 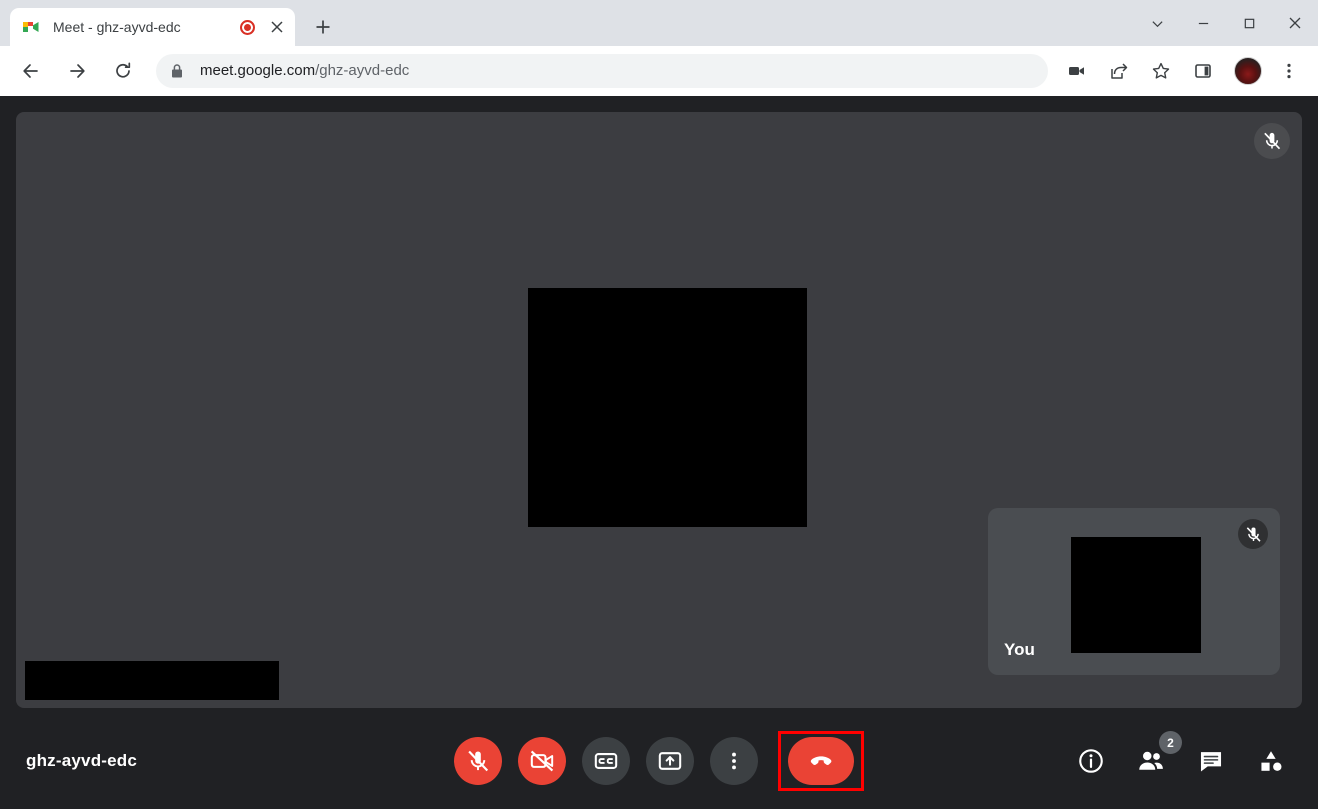 I want to click on side-panel-icon, so click(x=1203, y=71).